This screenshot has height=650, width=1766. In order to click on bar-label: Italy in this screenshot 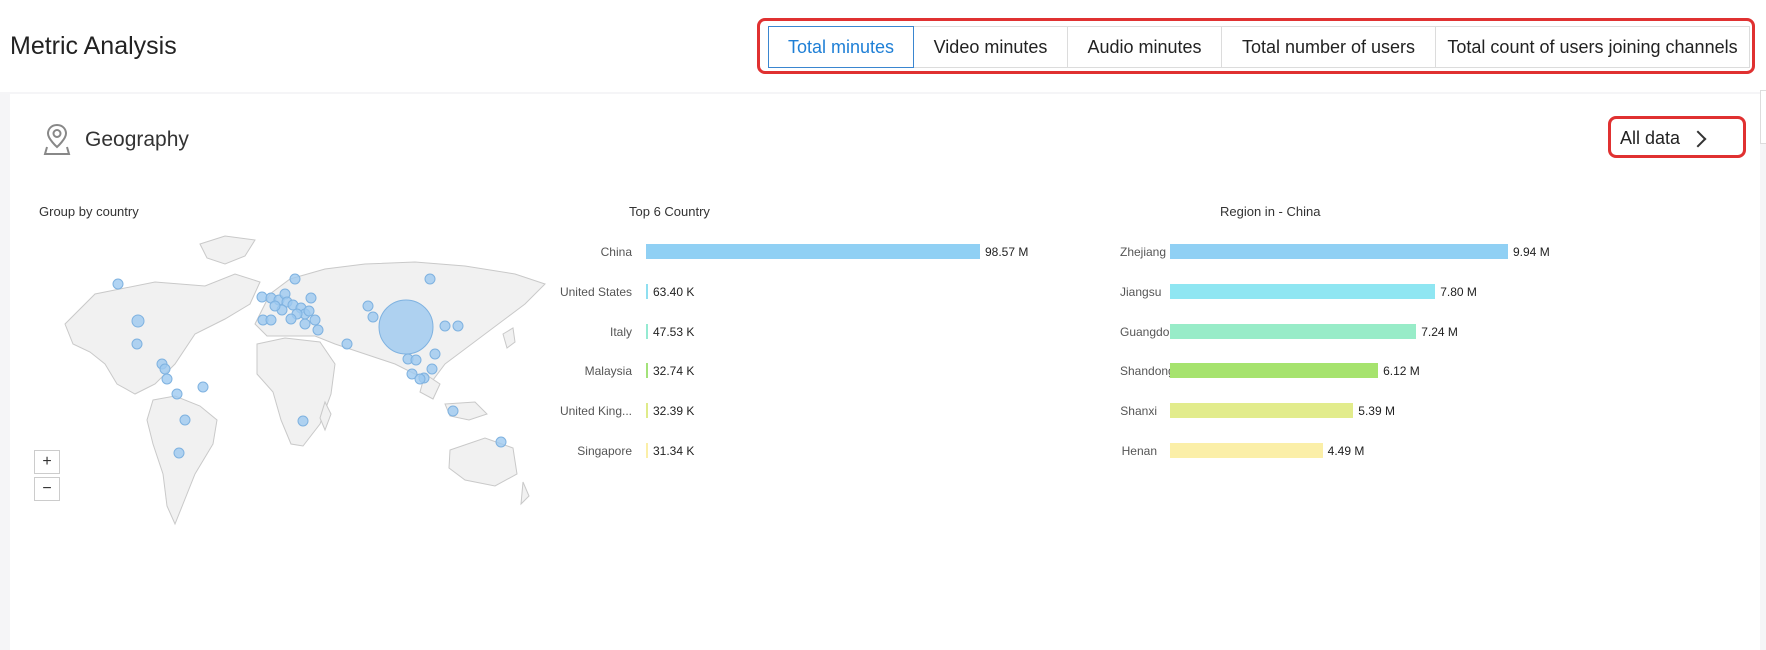, I will do `click(620, 331)`.